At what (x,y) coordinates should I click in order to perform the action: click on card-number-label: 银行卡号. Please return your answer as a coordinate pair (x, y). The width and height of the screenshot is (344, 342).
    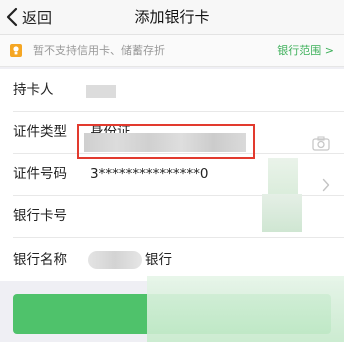
    Looking at the image, I should click on (40, 216).